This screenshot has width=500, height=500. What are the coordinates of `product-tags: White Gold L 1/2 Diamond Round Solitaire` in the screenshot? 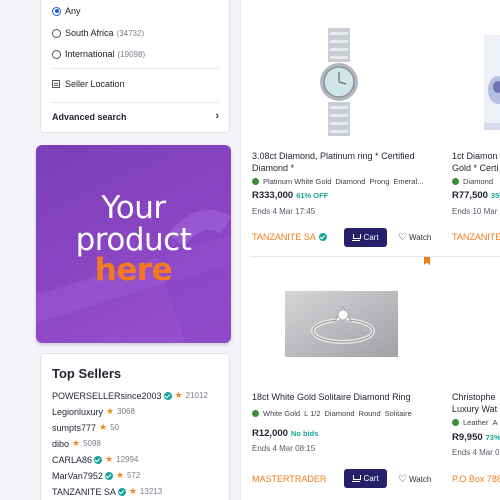 It's located at (342, 413).